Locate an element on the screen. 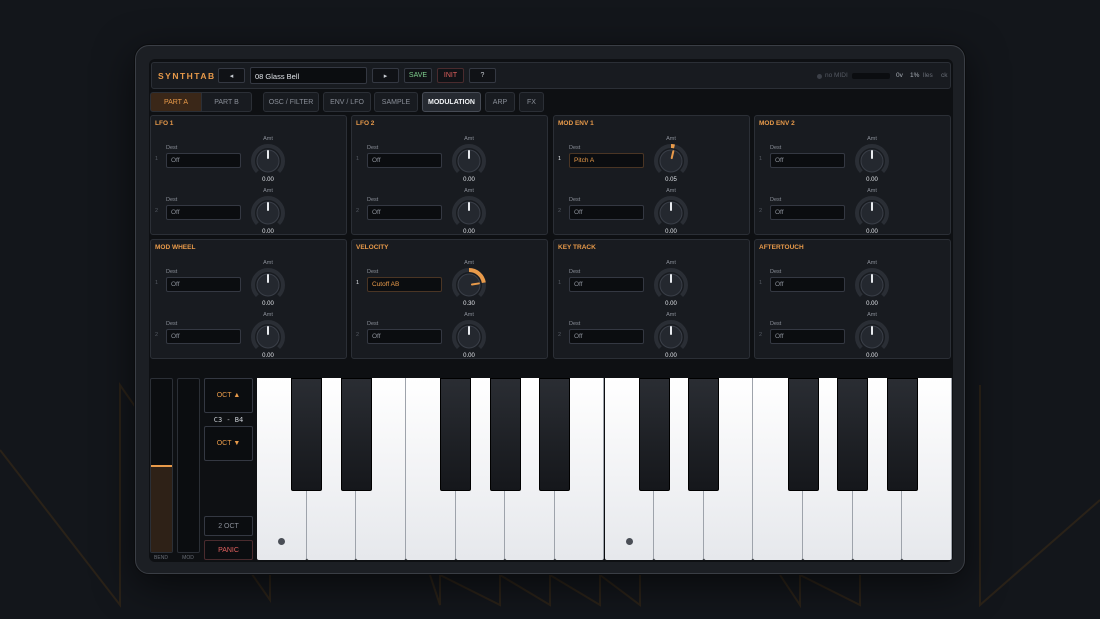 The height and width of the screenshot is (619, 1100). save-button: SAVE is located at coordinates (418, 75).